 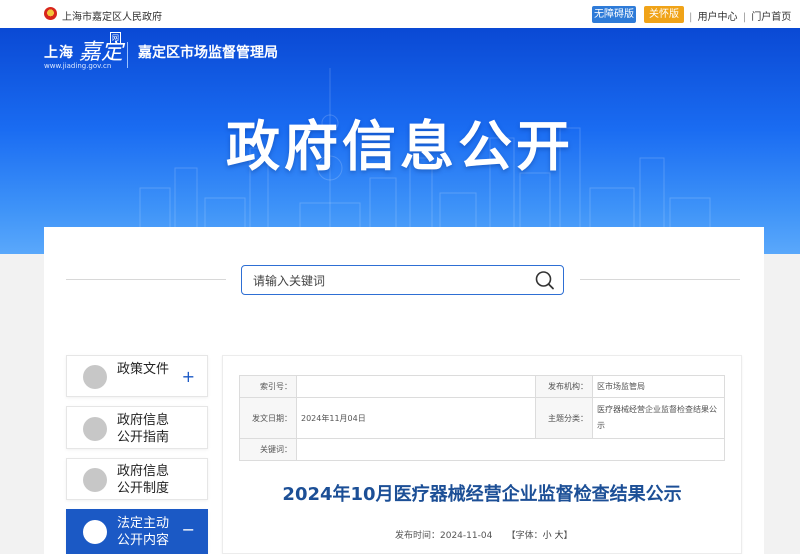 What do you see at coordinates (660, 279) in the screenshot?
I see `search-divider-right` at bounding box center [660, 279].